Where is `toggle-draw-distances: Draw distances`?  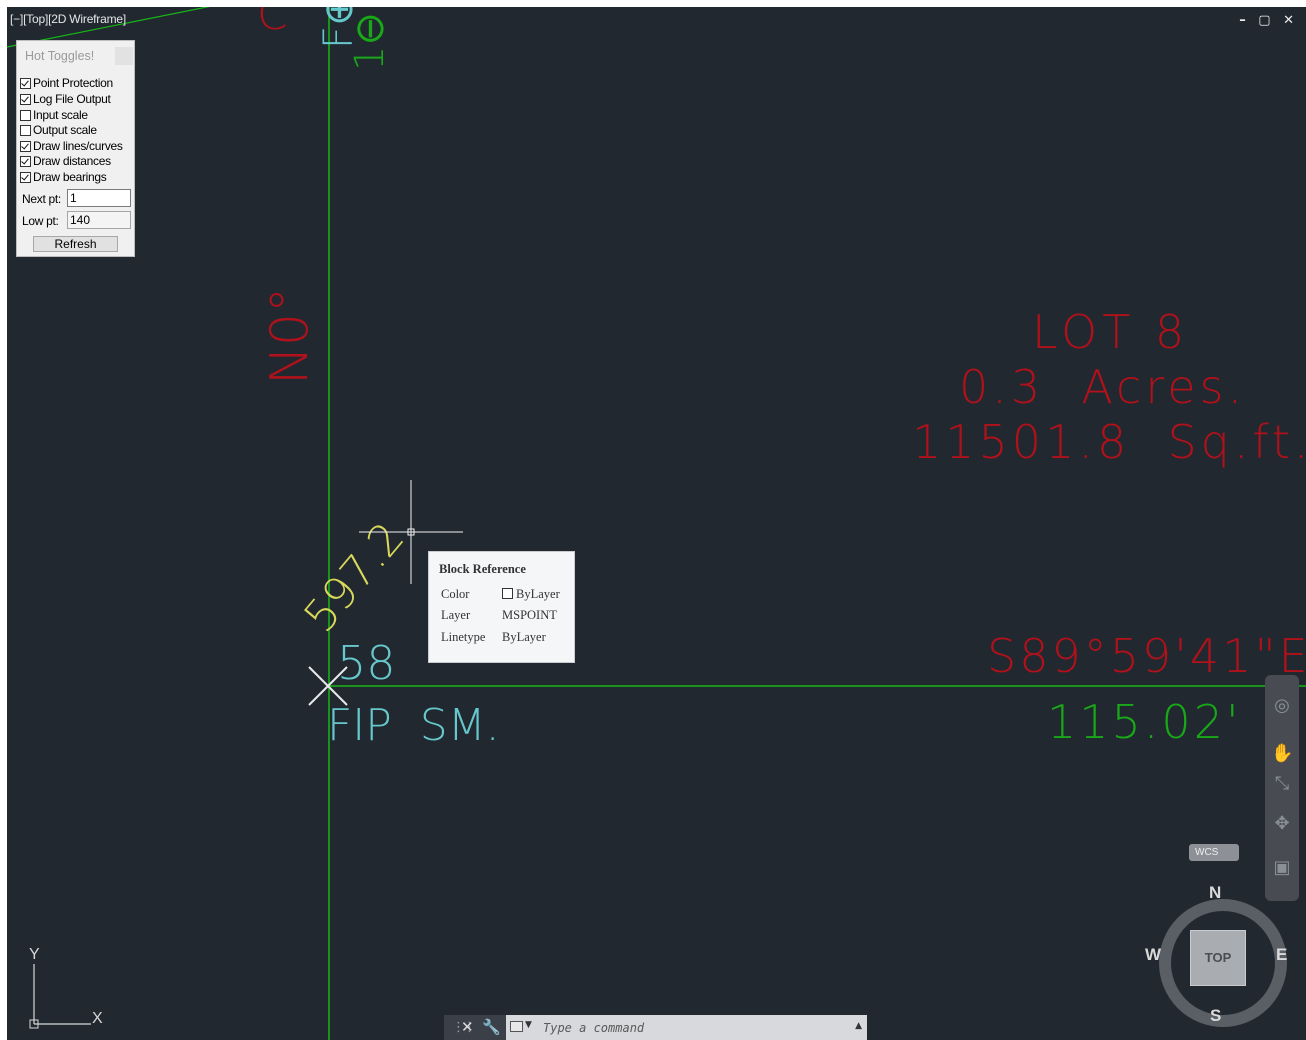 toggle-draw-distances: Draw distances is located at coordinates (65, 161).